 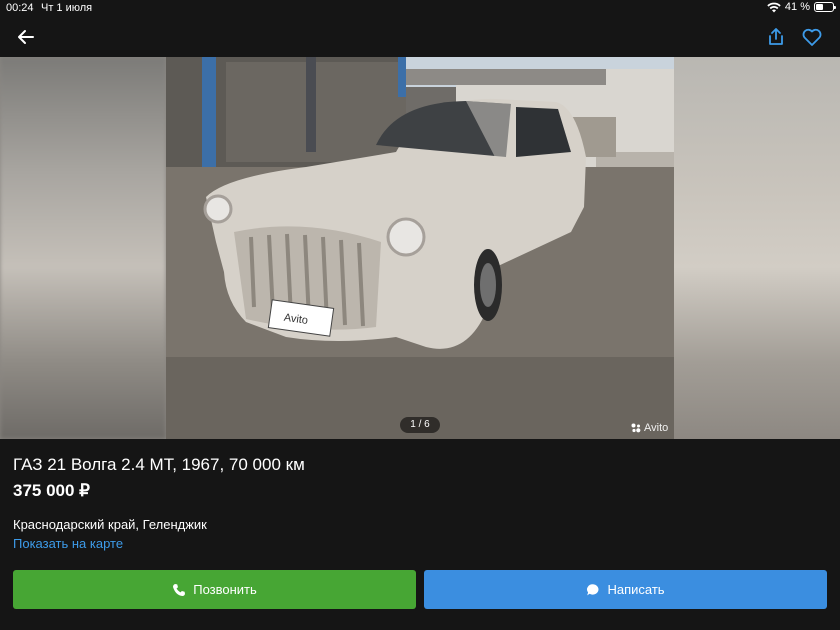 I want to click on listing-price: 375 000 ₽, so click(x=51, y=490).